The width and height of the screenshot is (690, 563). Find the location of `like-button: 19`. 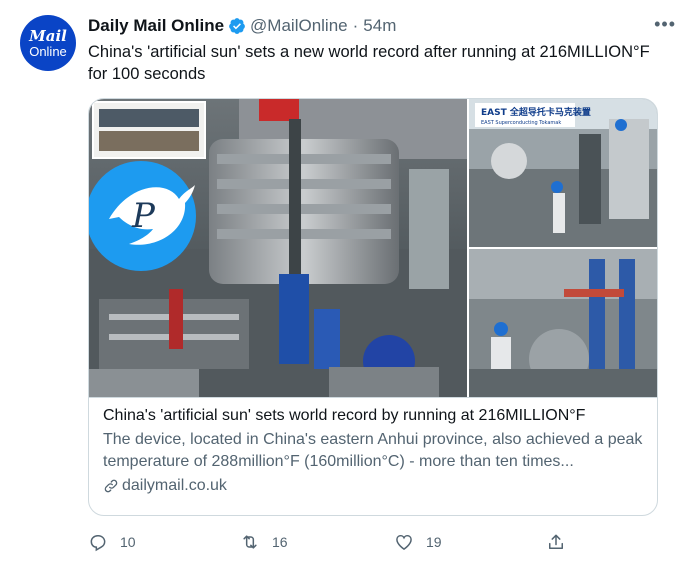

like-button: 19 is located at coordinates (418, 542).